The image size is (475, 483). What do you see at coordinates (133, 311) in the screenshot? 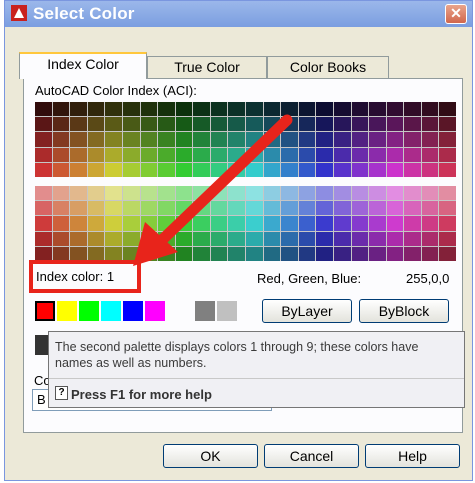
I see `color-swatch-blue` at bounding box center [133, 311].